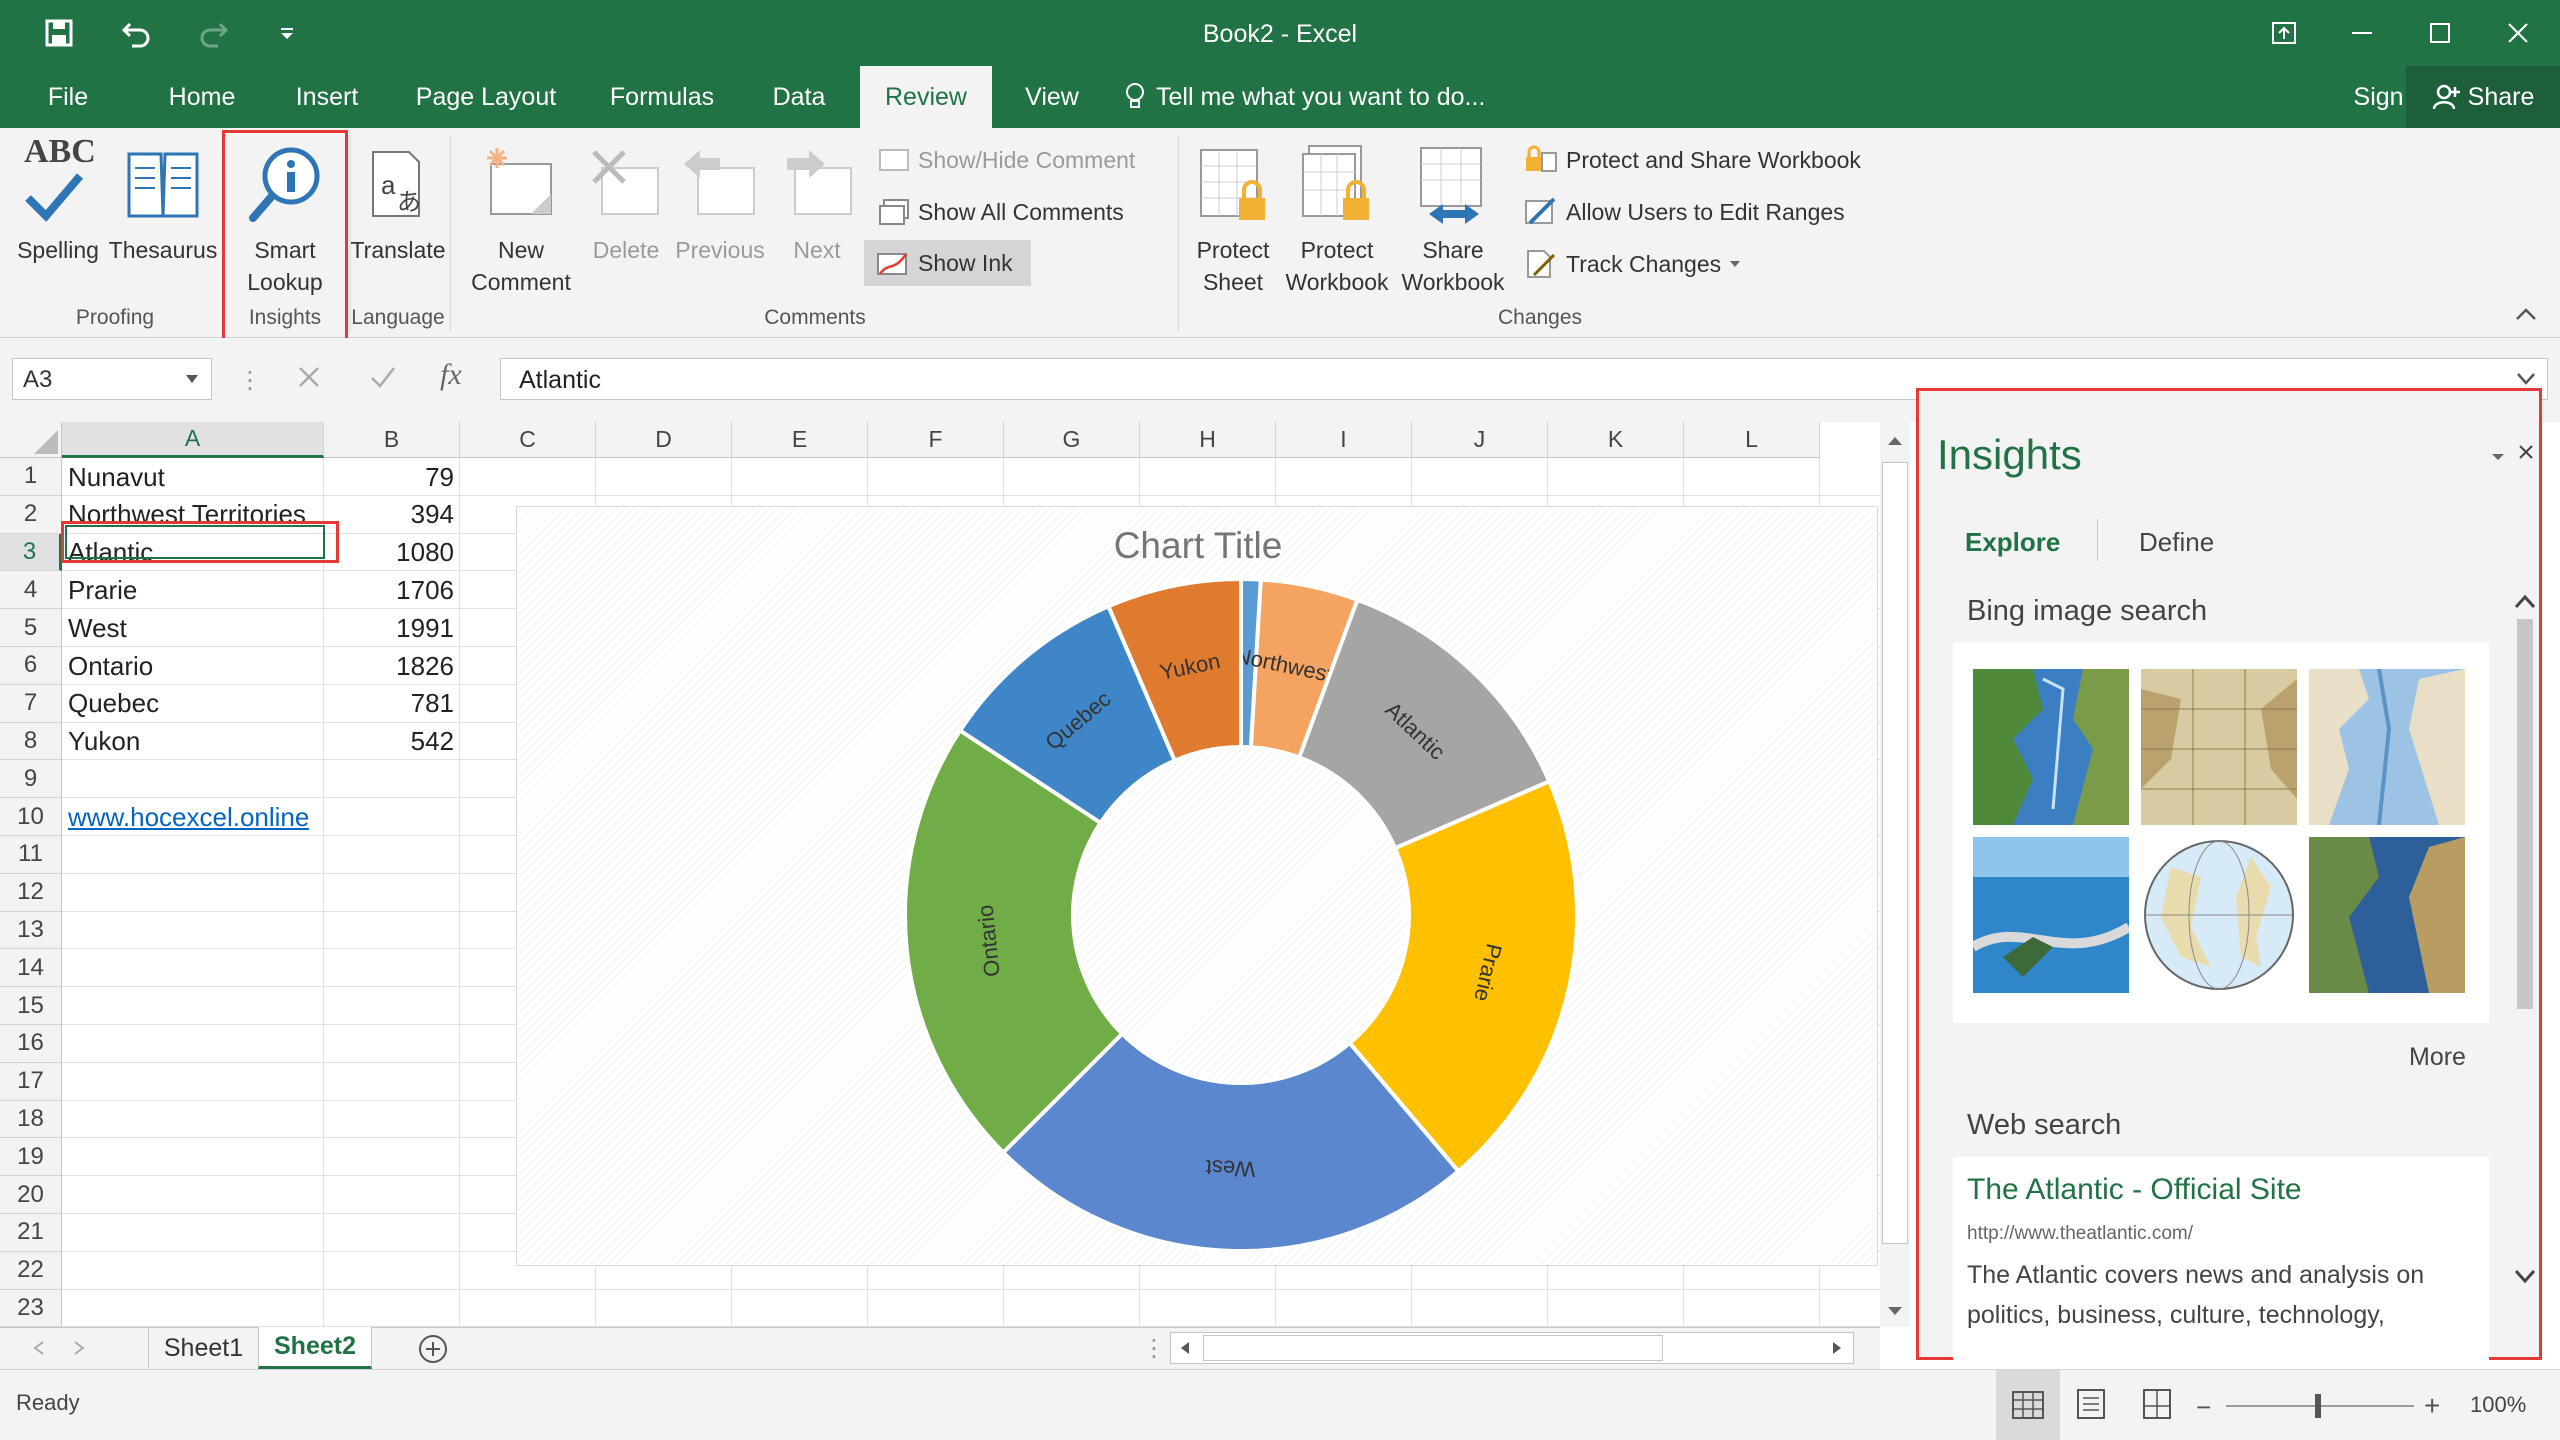 The height and width of the screenshot is (1440, 2560). What do you see at coordinates (198, 477) in the screenshot?
I see `cell-a1: Nunavut` at bounding box center [198, 477].